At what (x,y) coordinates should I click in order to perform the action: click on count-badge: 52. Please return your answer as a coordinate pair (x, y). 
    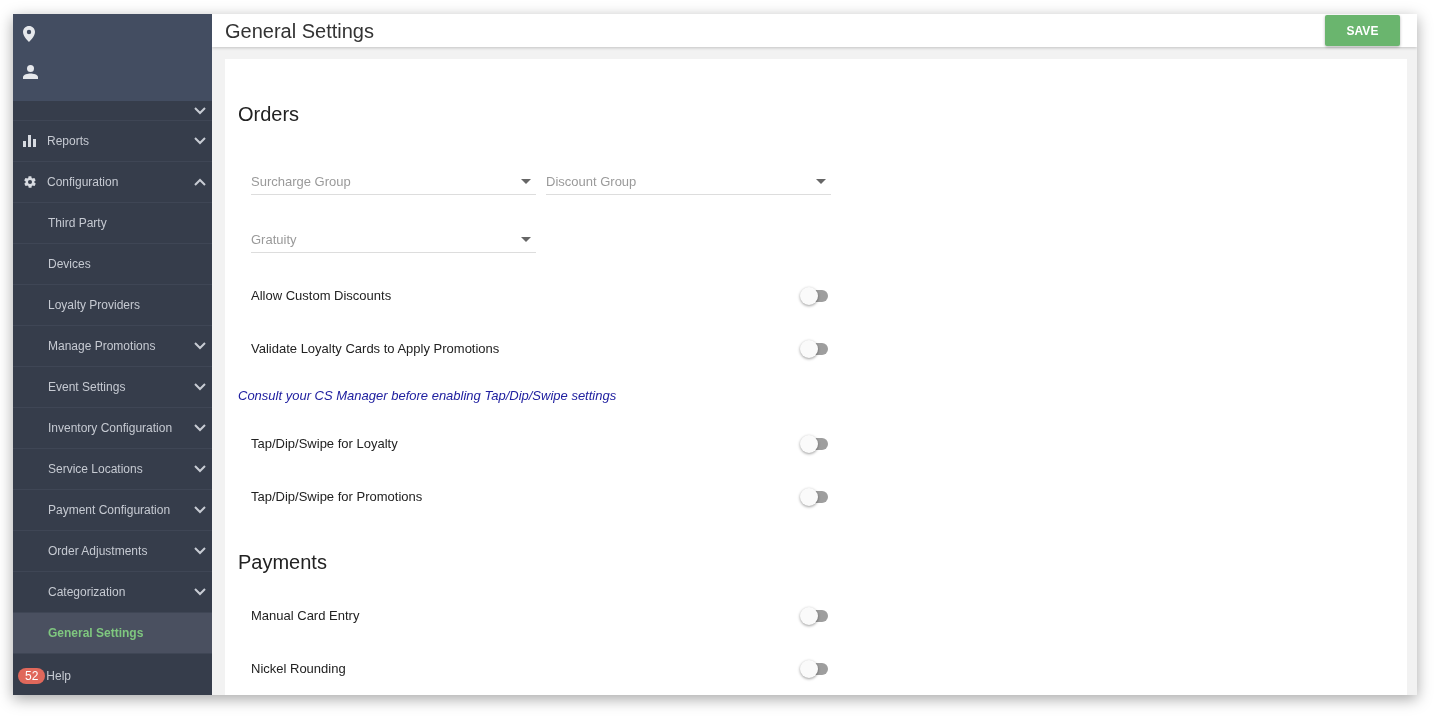
    Looking at the image, I should click on (32, 676).